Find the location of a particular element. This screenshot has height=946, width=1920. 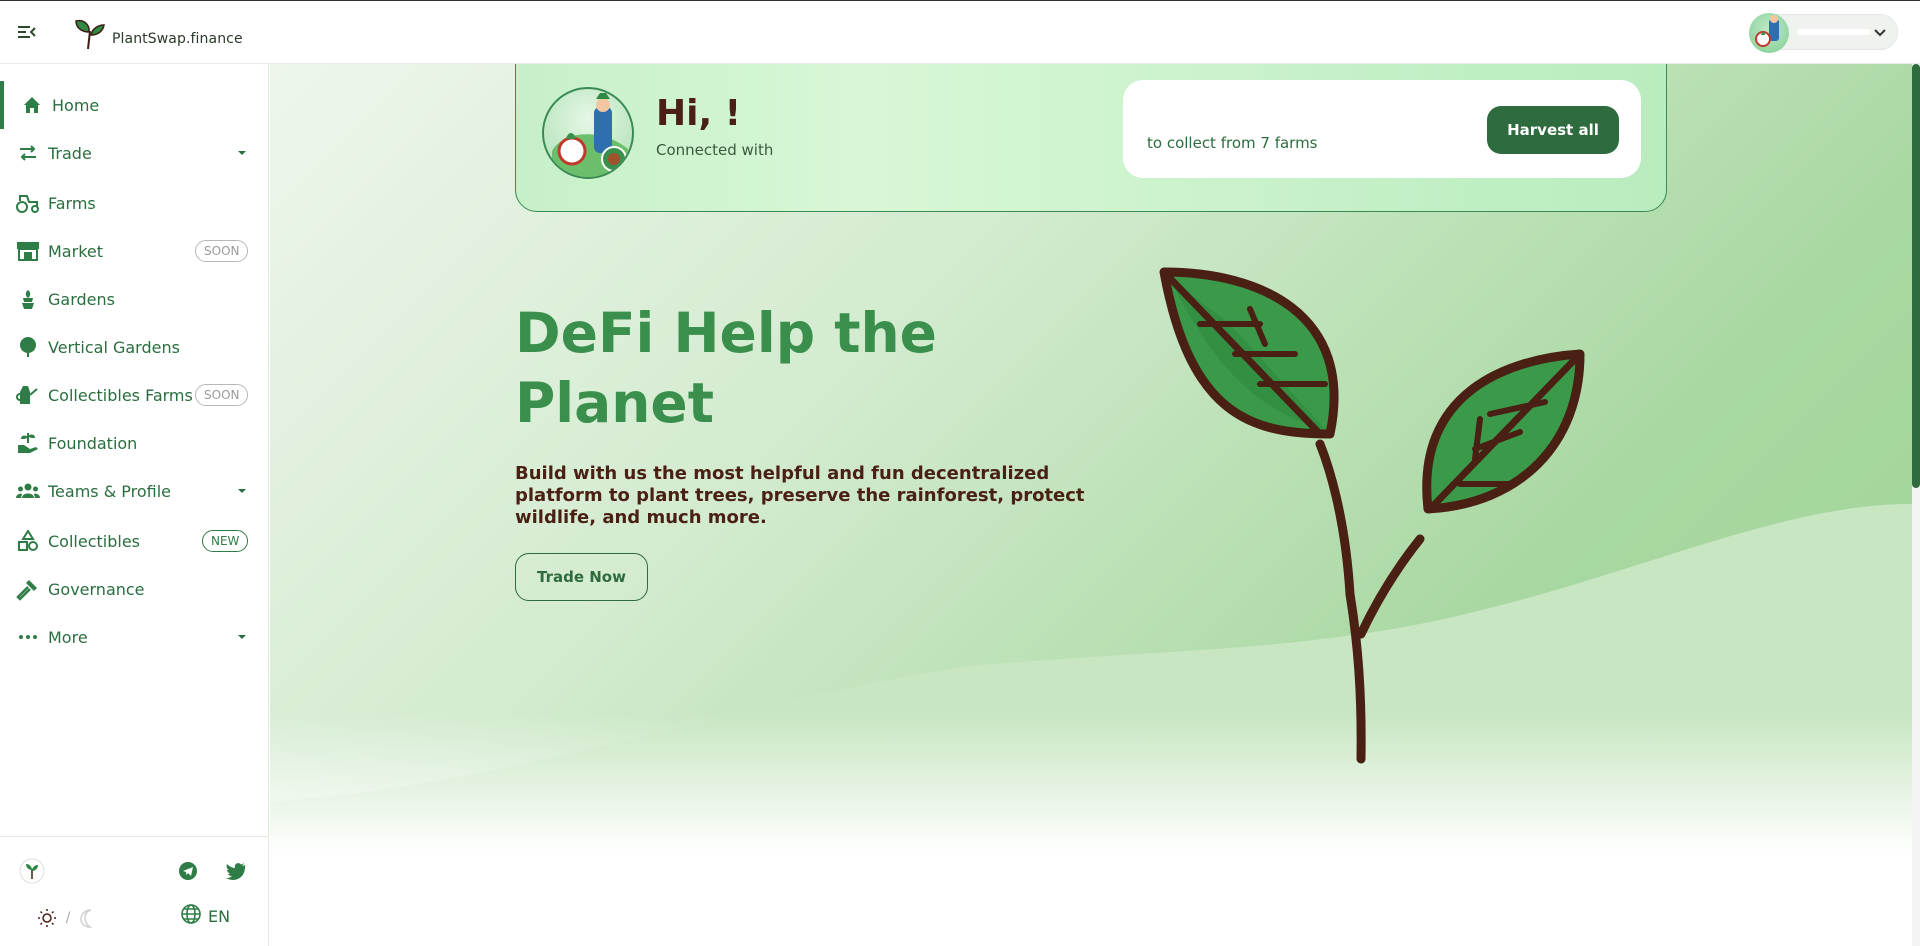

sidebar-item-foundation: Foundation is located at coordinates (134, 443).